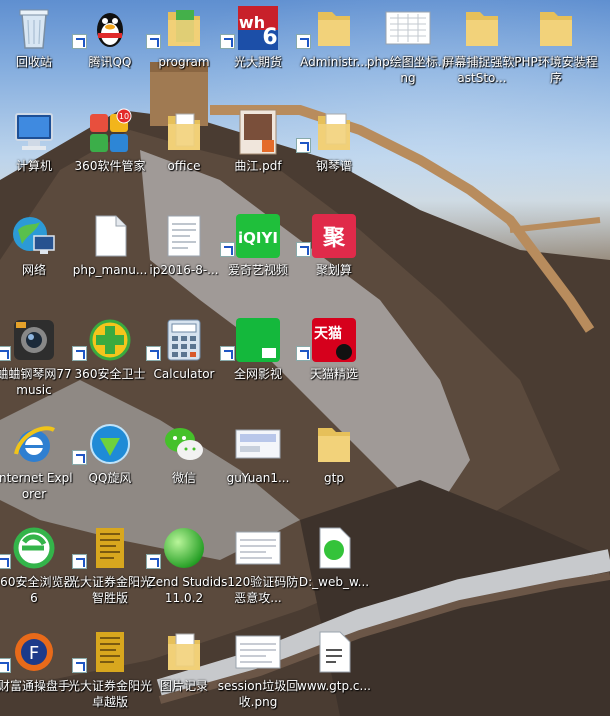 Image resolution: width=610 pixels, height=716 pixels. Describe the element at coordinates (36, 54) in the screenshot. I see `recycle-bin-desktop-icon: 回收站` at that location.